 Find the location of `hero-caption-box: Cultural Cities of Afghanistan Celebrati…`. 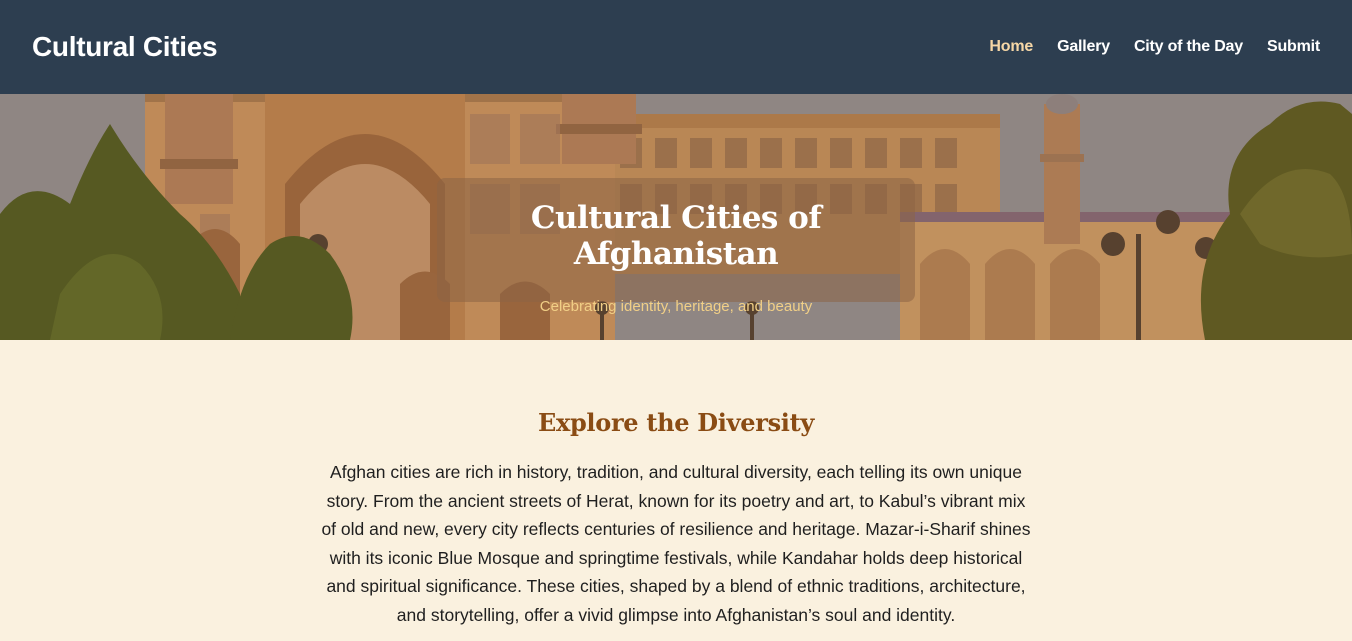

hero-caption-box: Cultural Cities of Afghanistan Celebrati… is located at coordinates (676, 246).